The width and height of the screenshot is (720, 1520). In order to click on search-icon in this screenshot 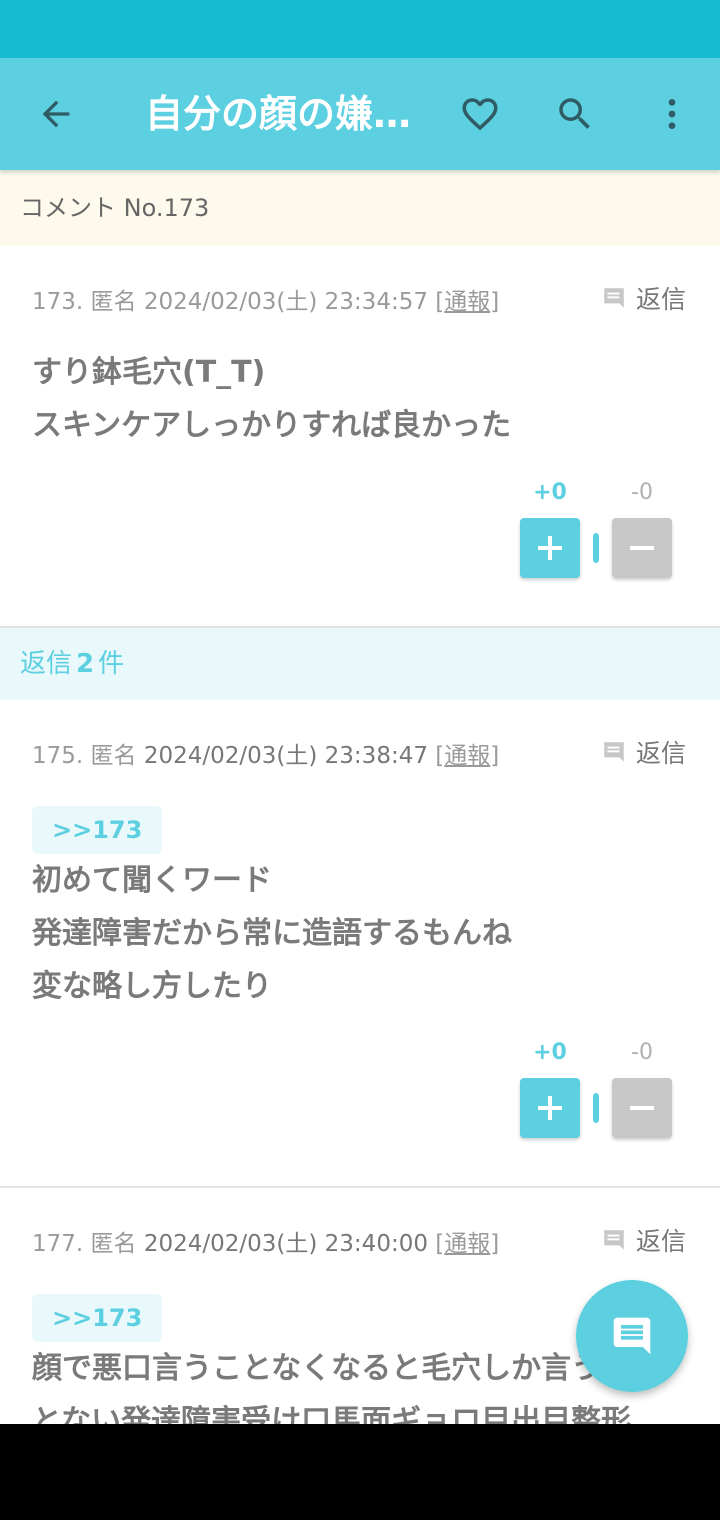, I will do `click(574, 113)`.